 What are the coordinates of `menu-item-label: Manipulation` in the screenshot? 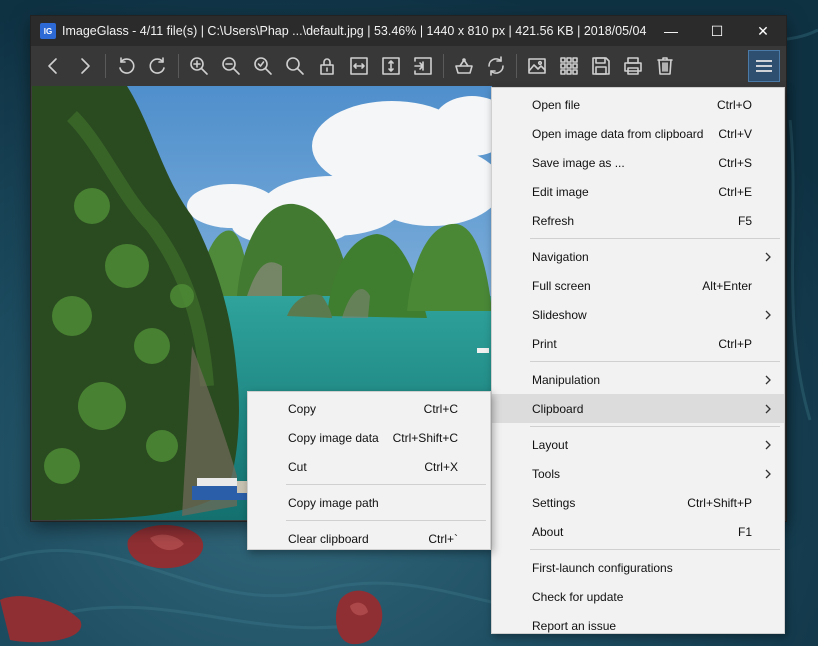 It's located at (566, 379).